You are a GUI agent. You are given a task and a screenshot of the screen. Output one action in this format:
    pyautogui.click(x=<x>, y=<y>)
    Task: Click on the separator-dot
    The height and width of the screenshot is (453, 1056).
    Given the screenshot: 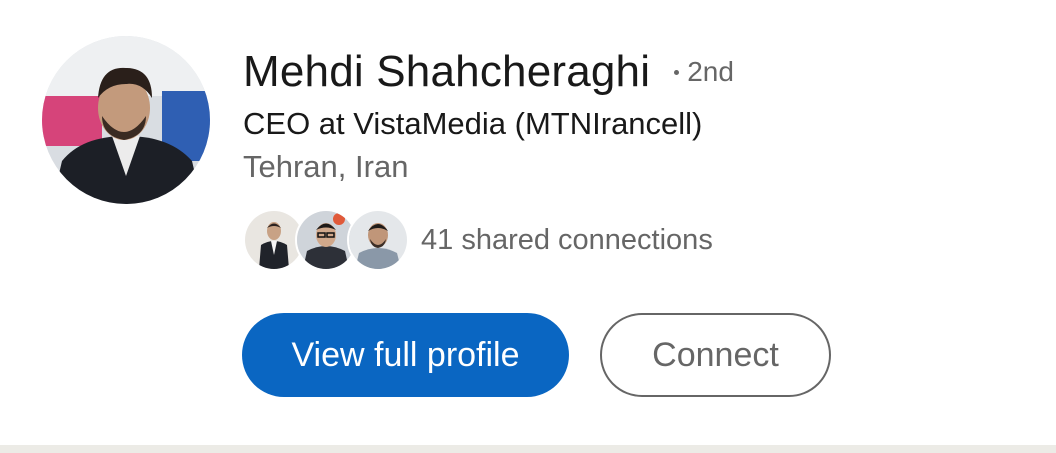 What is the action you would take?
    pyautogui.click(x=677, y=72)
    